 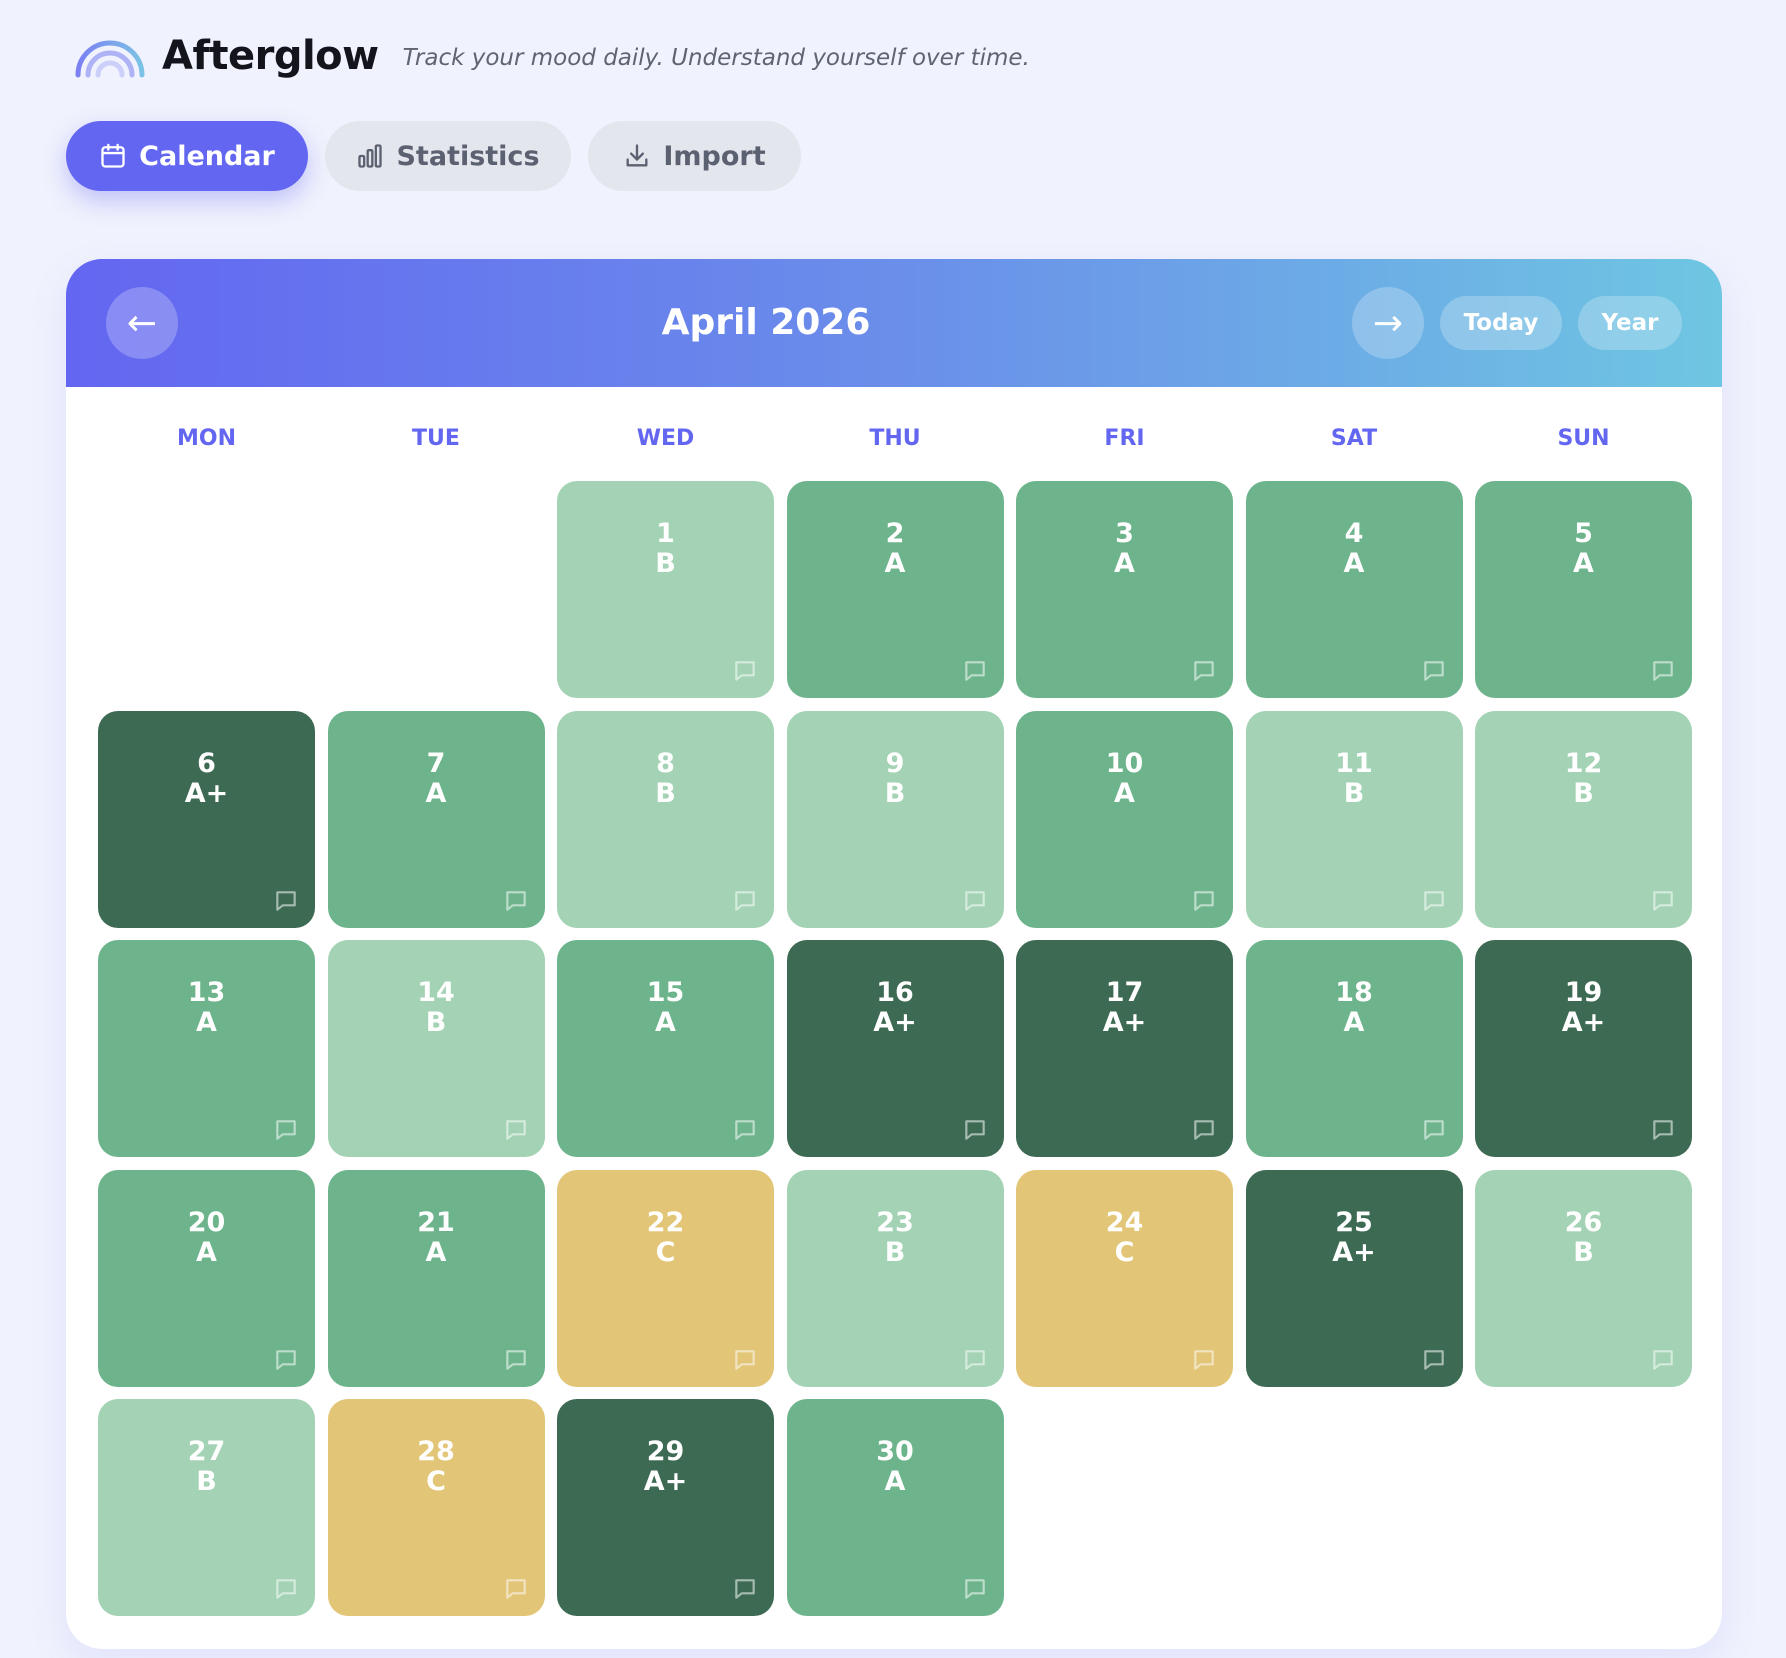 I want to click on tab-statistics-label: Statistics, so click(x=468, y=156).